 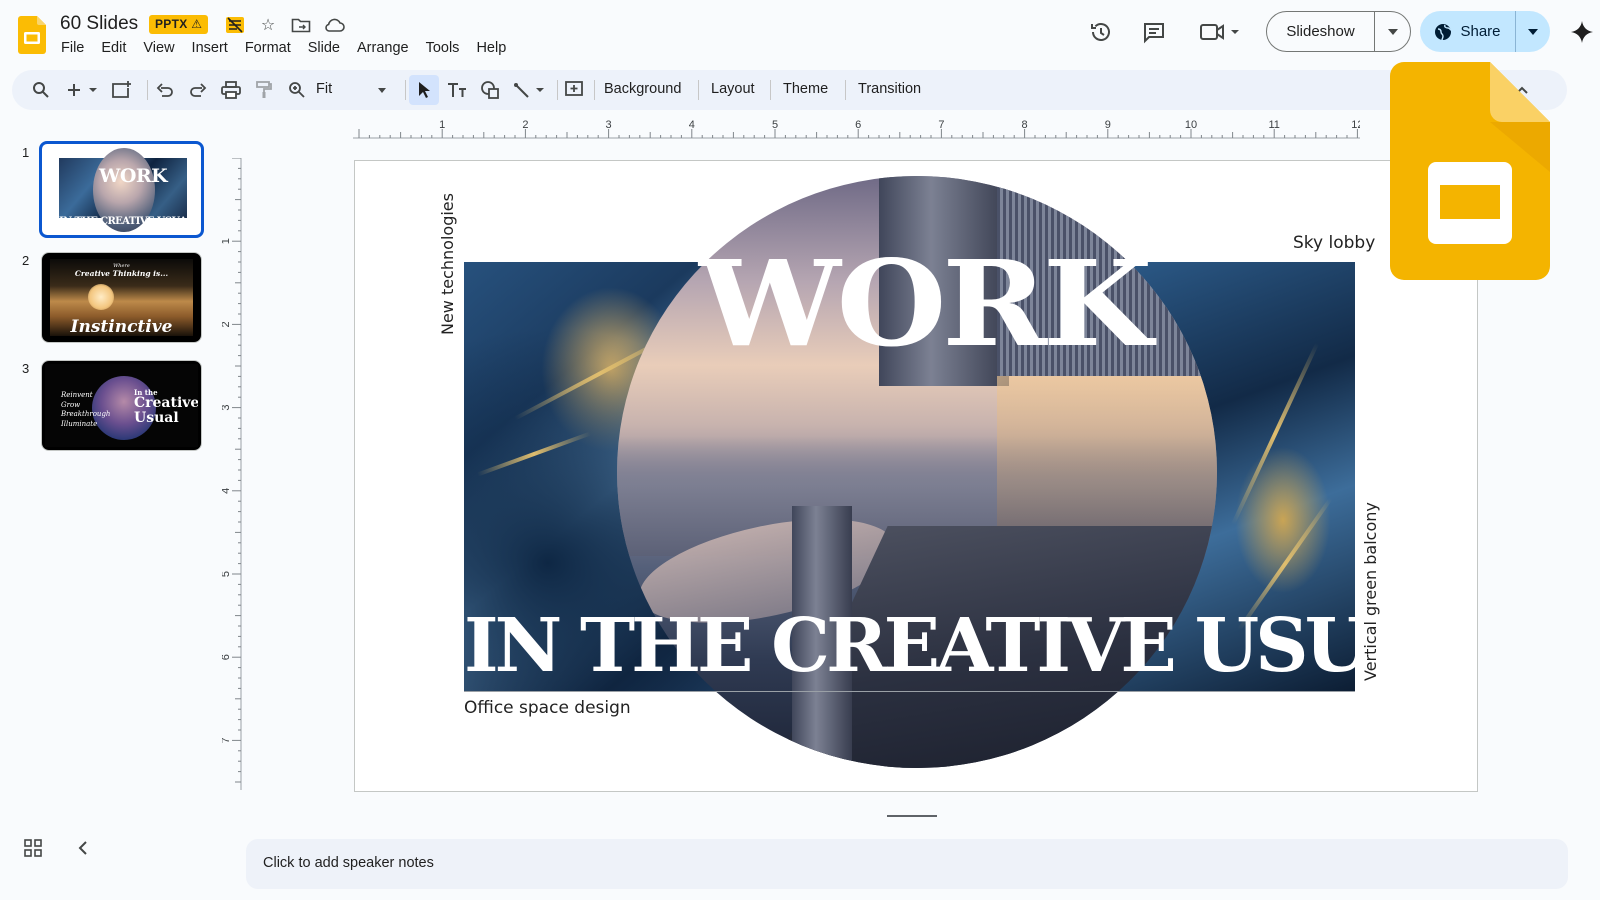 I want to click on zoom-select: Fit, so click(x=324, y=89).